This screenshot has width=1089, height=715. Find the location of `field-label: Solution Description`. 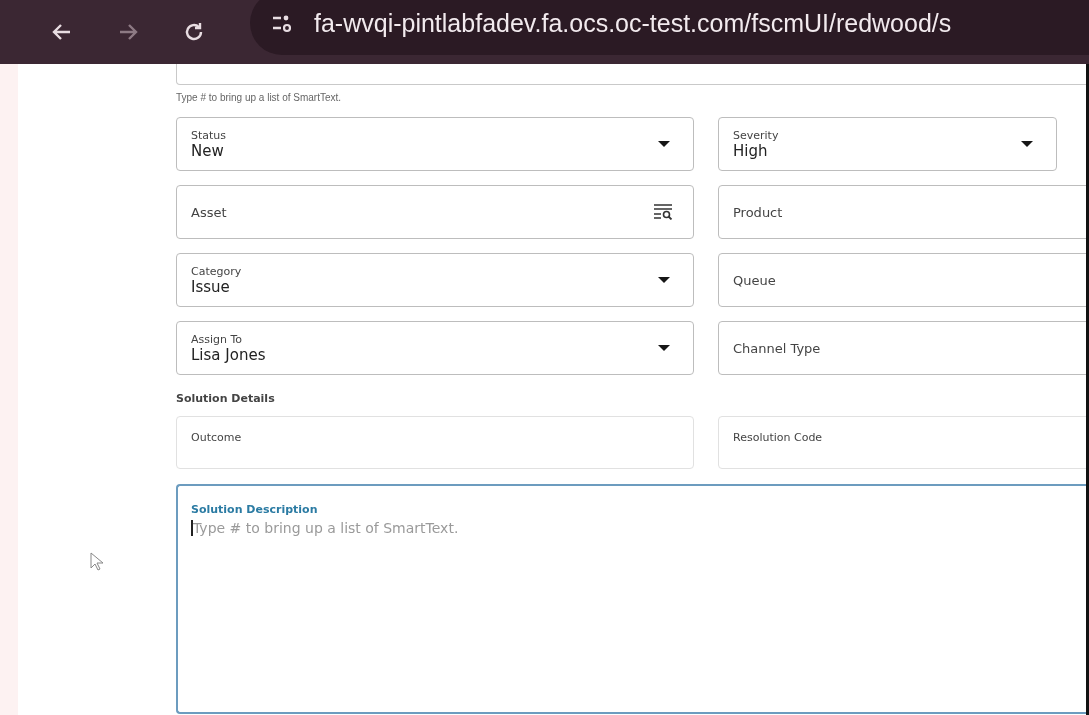

field-label: Solution Description is located at coordinates (254, 509).